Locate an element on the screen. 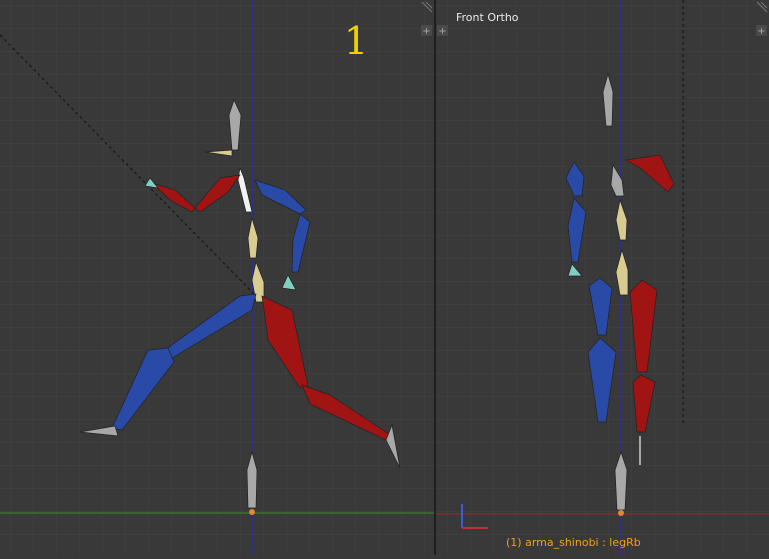 This screenshot has width=769, height=559. viewport-divider is located at coordinates (435, 277).